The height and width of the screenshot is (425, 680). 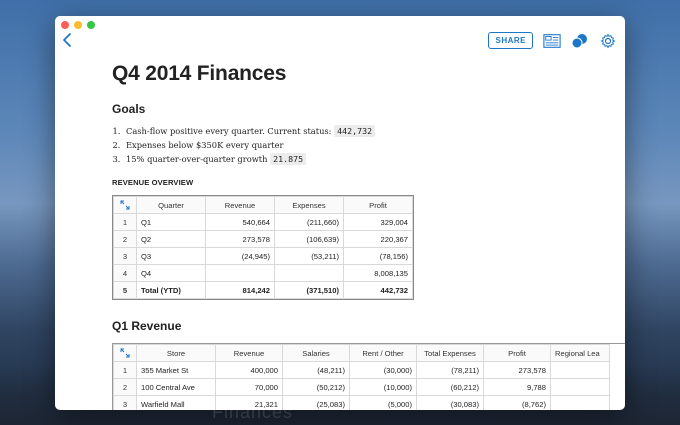 I want to click on zoom-window-button, so click(x=91, y=25).